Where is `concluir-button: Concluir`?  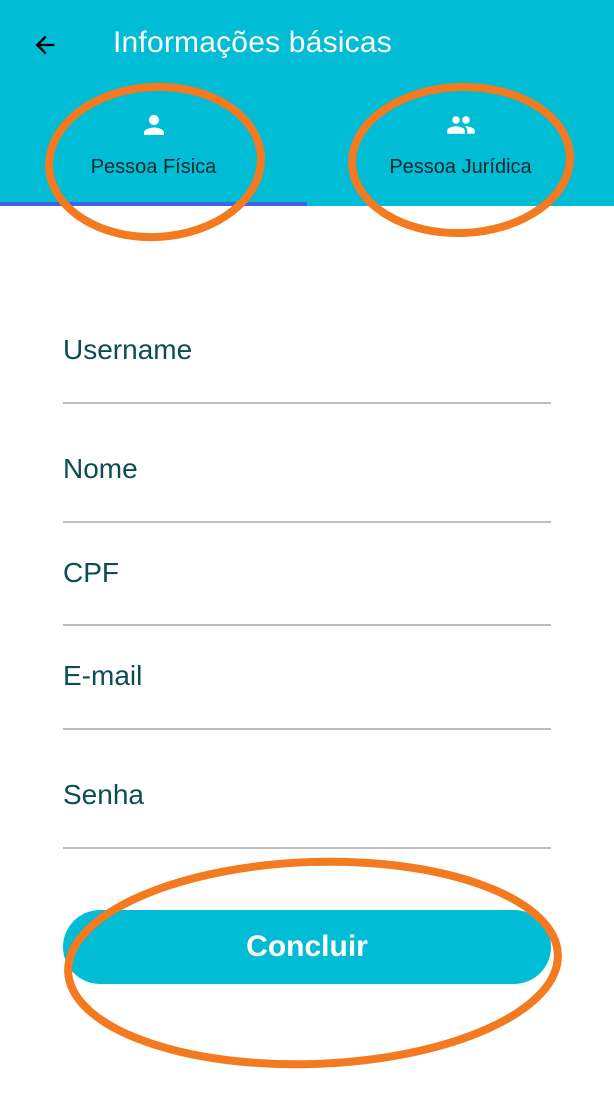 concluir-button: Concluir is located at coordinates (307, 947).